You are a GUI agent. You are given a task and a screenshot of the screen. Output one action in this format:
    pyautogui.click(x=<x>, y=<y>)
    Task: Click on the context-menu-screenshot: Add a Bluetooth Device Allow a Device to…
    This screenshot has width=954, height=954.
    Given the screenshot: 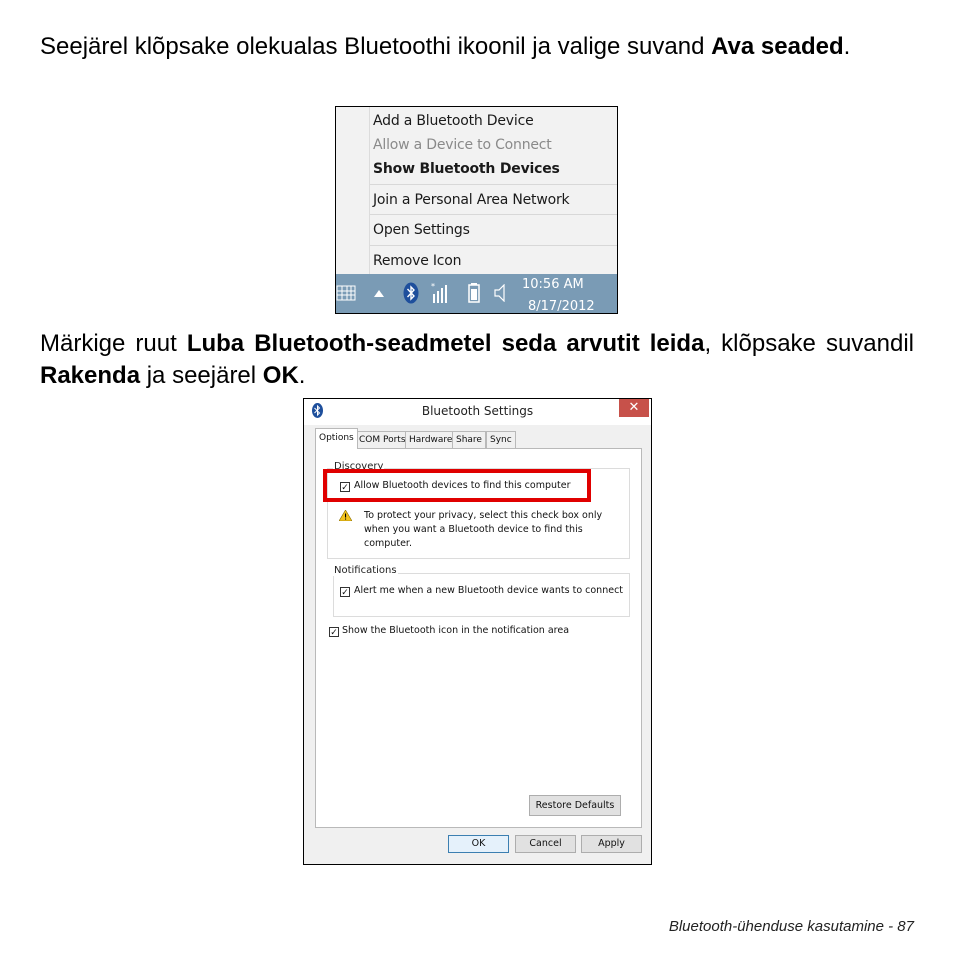 What is the action you would take?
    pyautogui.click(x=476, y=210)
    